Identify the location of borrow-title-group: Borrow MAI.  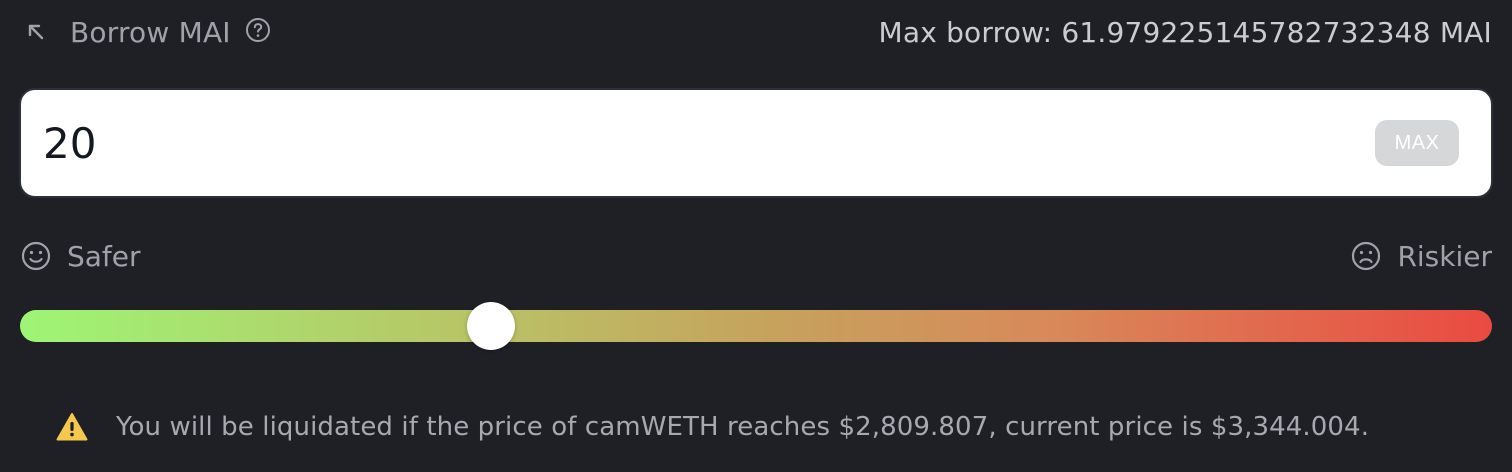
(145, 32).